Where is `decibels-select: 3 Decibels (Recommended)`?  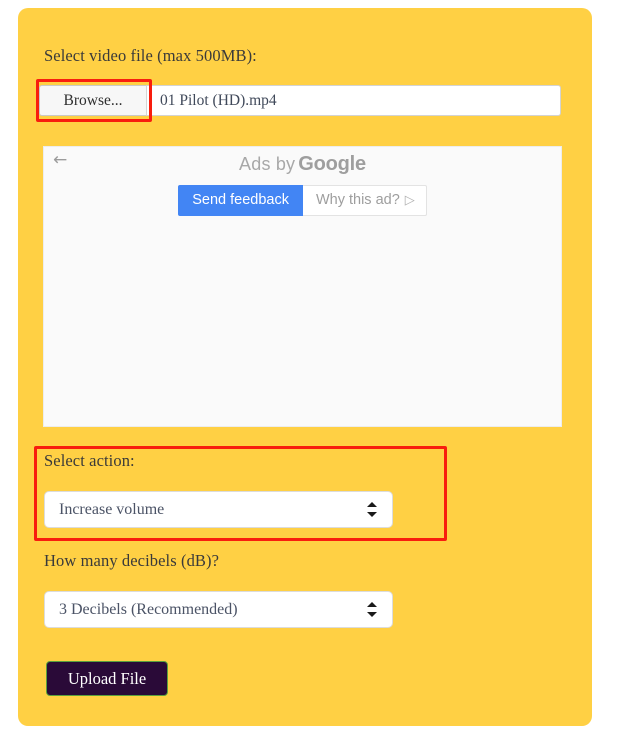
decibels-select: 3 Decibels (Recommended) is located at coordinates (218, 609).